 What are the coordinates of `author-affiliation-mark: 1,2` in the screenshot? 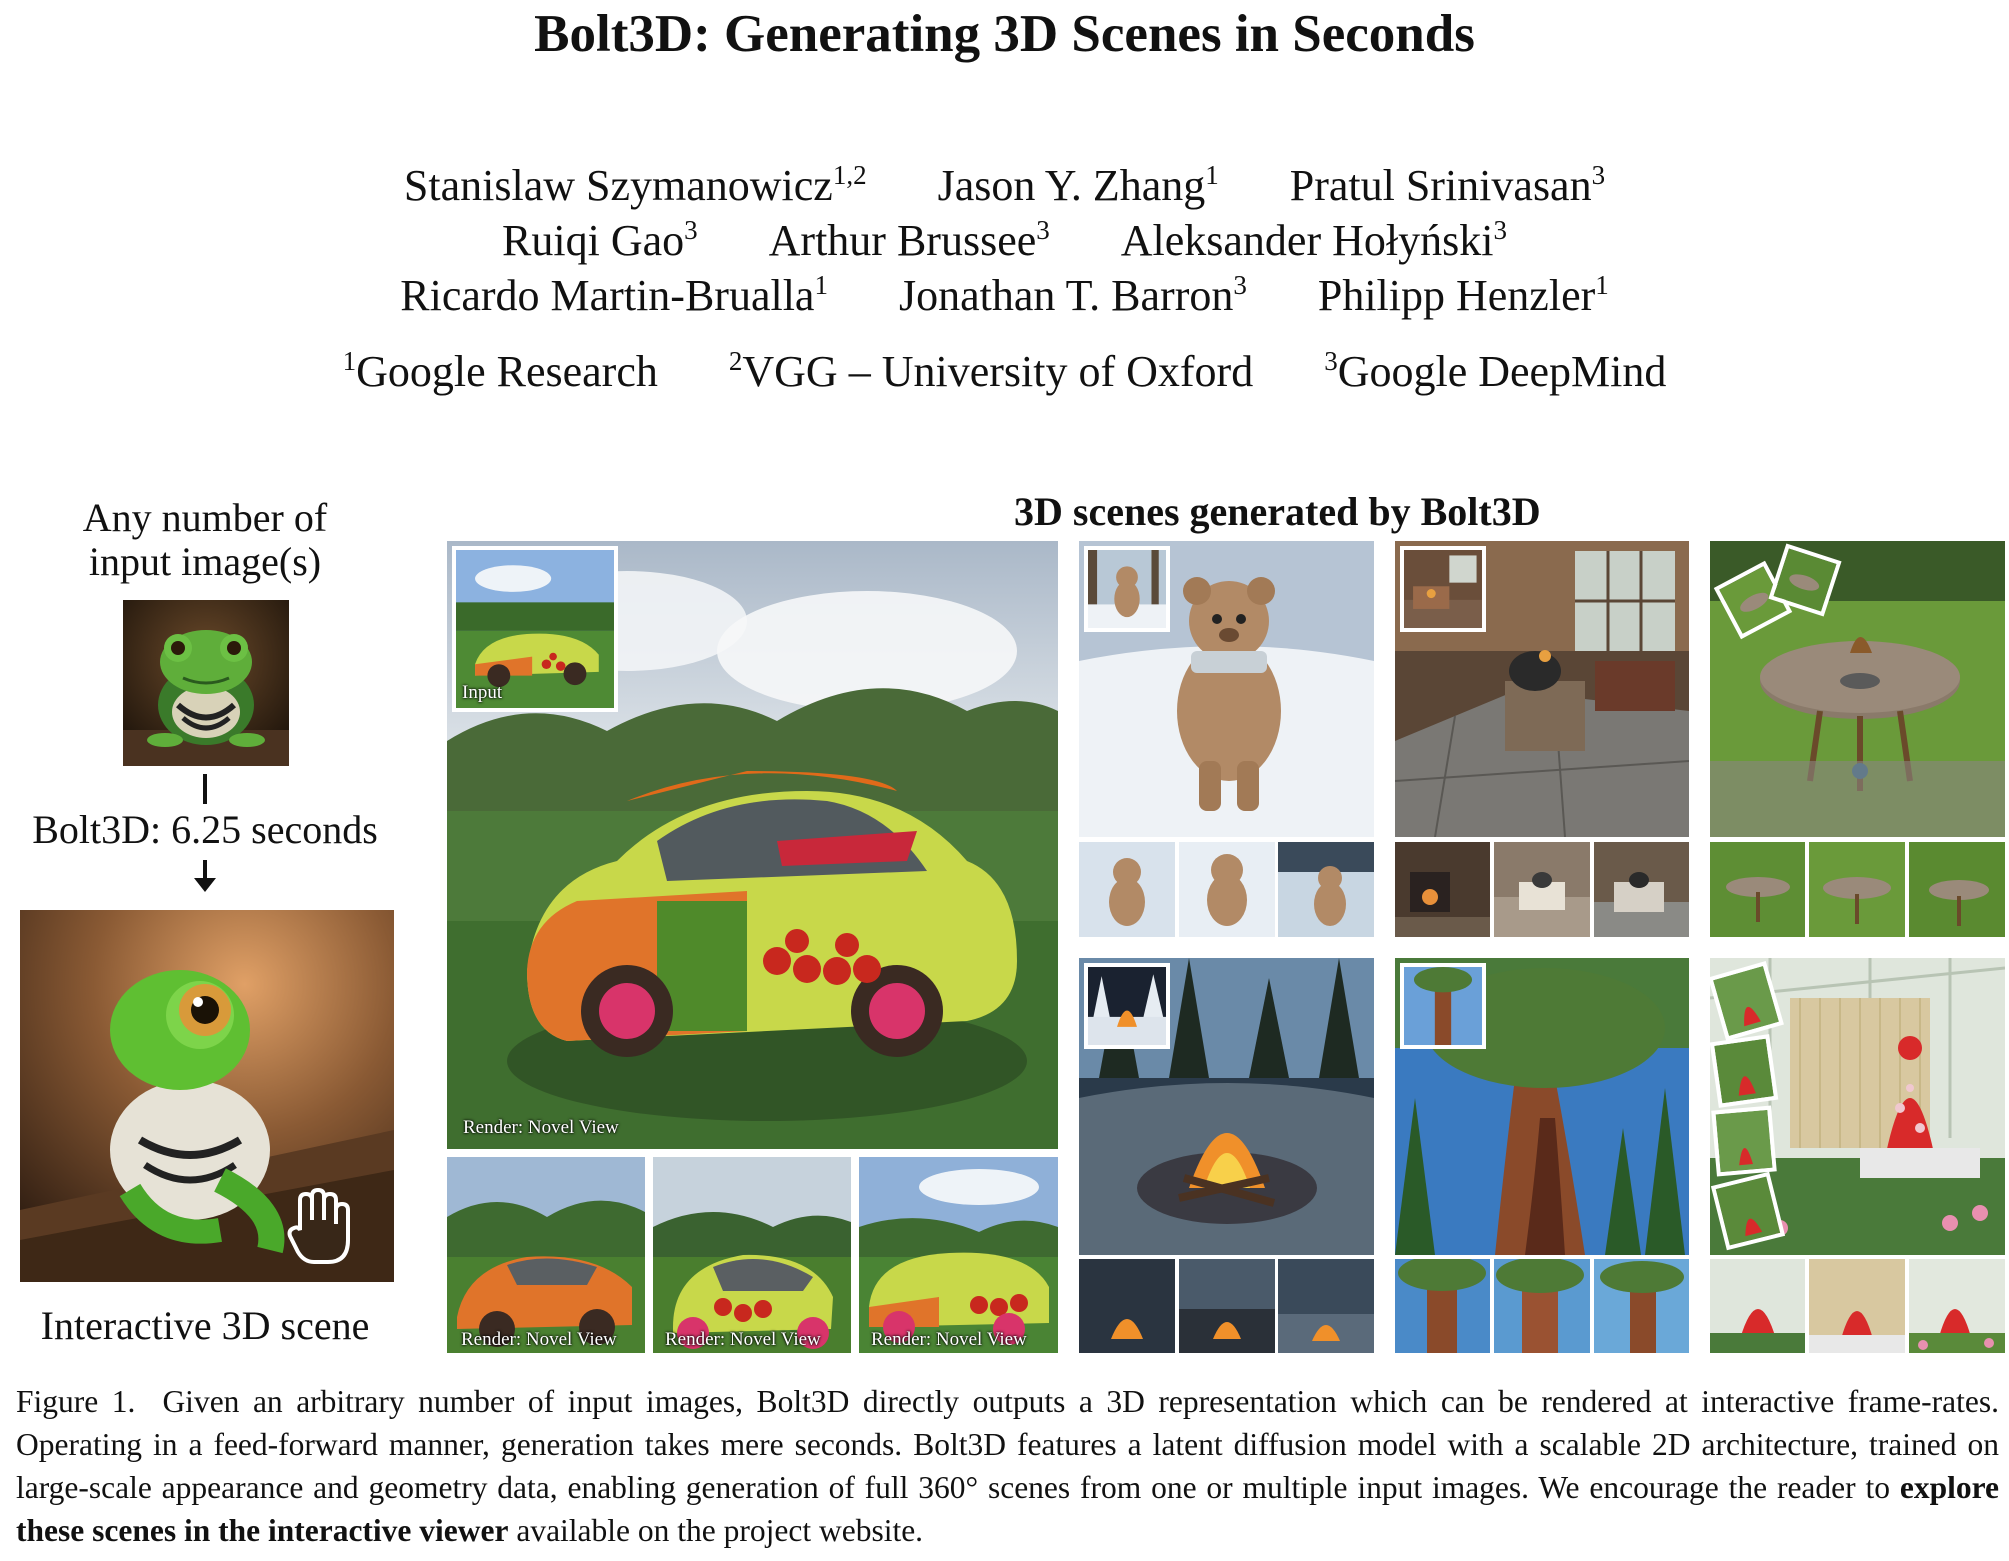 It's located at (849, 175).